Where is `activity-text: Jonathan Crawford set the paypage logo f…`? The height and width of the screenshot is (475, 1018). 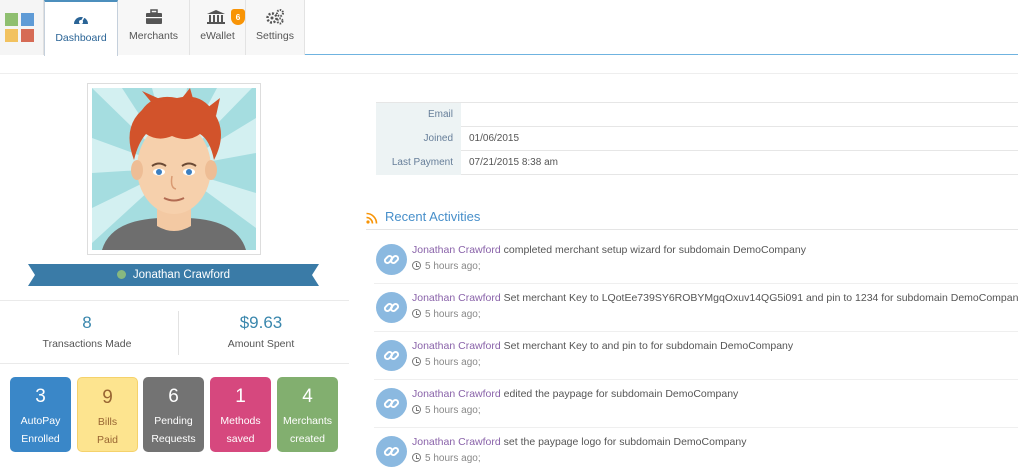 activity-text: Jonathan Crawford set the paypage logo f… is located at coordinates (579, 442).